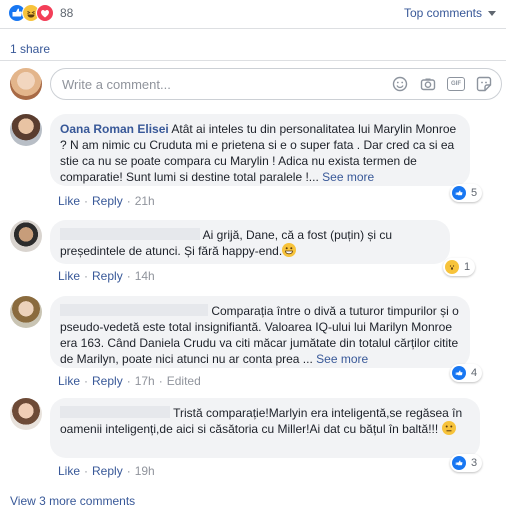 The image size is (506, 512). Describe the element at coordinates (145, 471) in the screenshot. I see `comment-timestamp: 19h` at that location.